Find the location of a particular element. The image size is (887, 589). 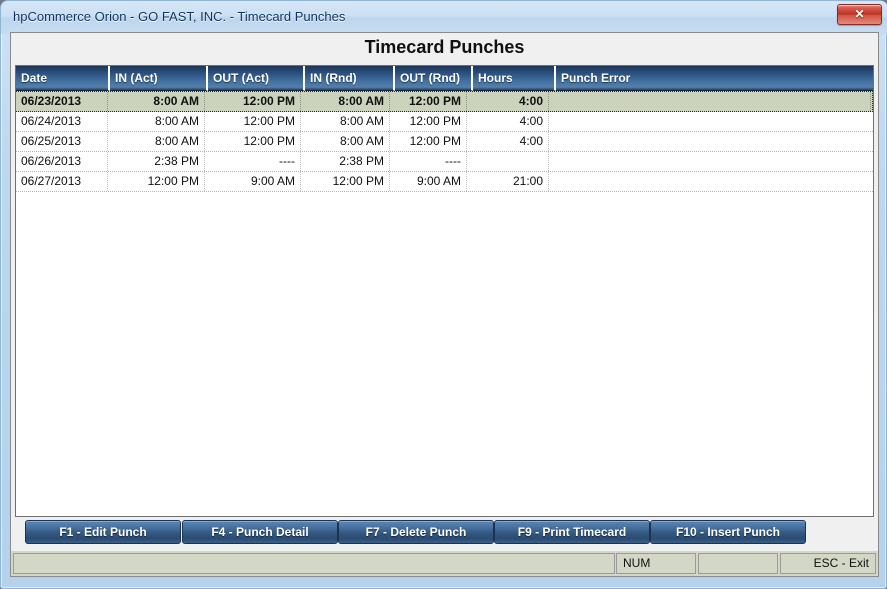

column-header-out-rnd: OUT (Rnd) is located at coordinates (434, 78).